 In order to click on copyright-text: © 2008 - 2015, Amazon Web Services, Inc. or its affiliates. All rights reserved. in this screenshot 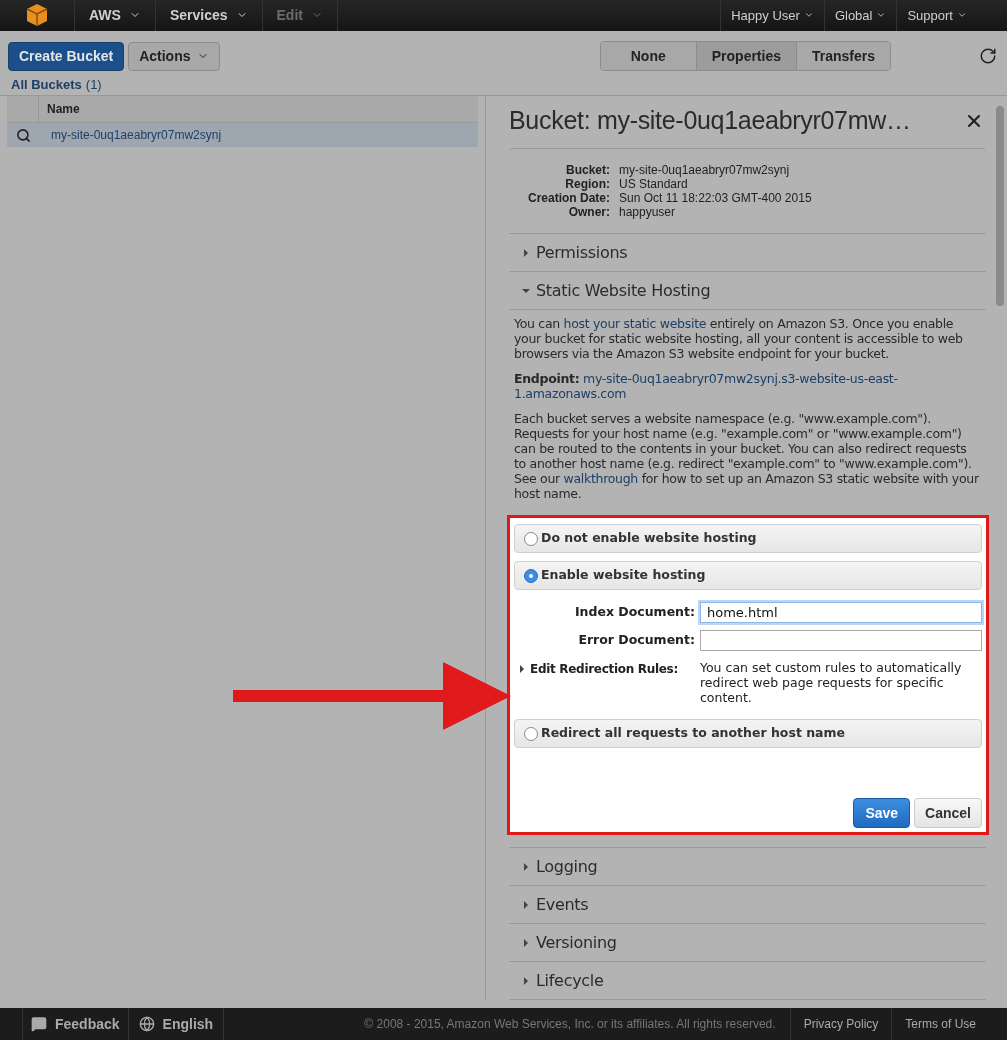, I will do `click(570, 1024)`.